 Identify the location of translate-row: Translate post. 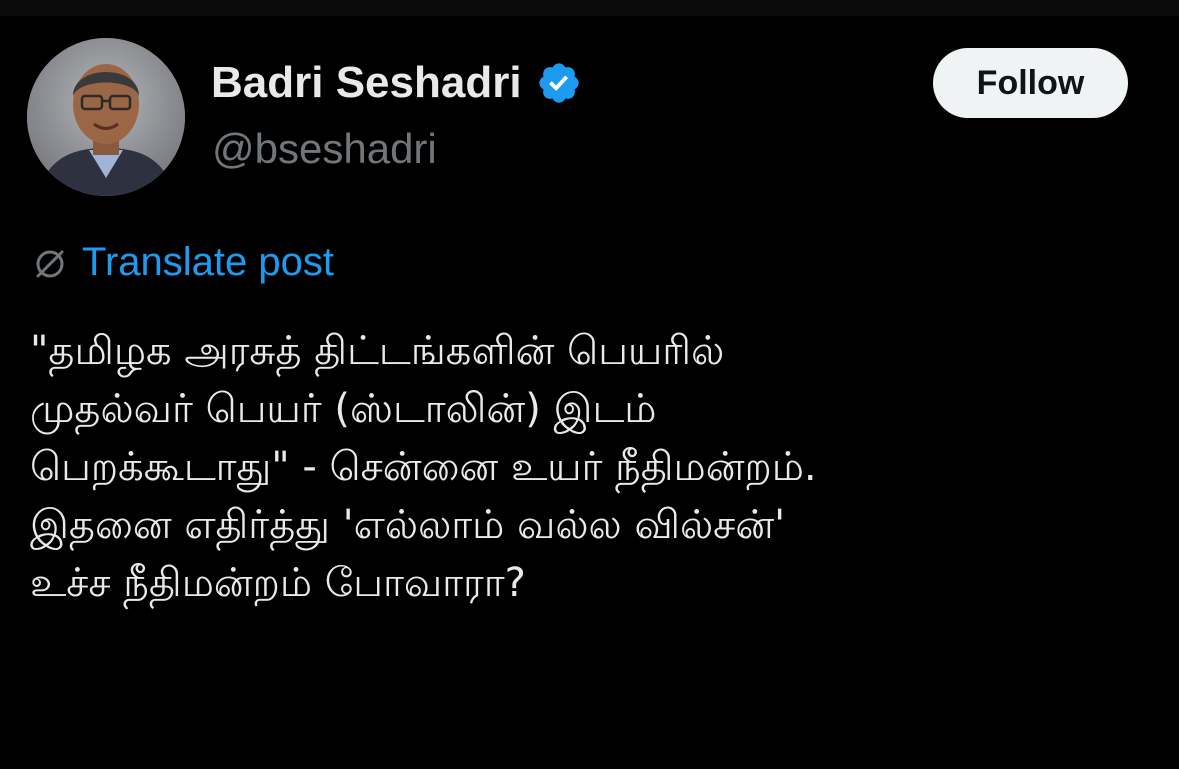
(182, 262).